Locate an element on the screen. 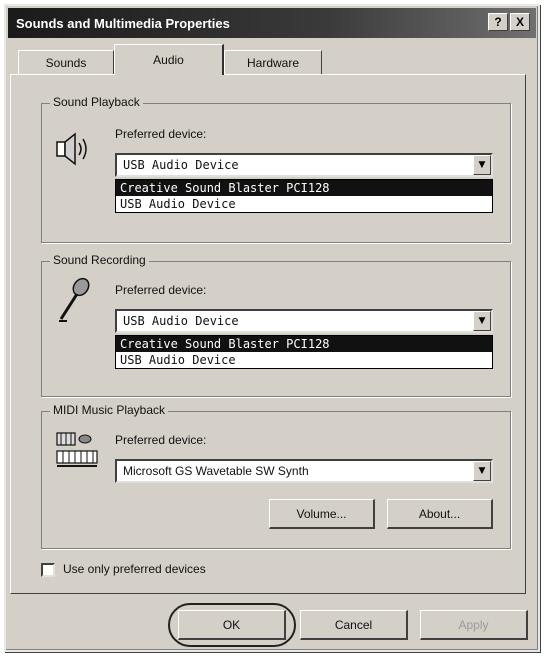 The height and width of the screenshot is (660, 546). playback-selected-value: USB Audio Device is located at coordinates (181, 165).